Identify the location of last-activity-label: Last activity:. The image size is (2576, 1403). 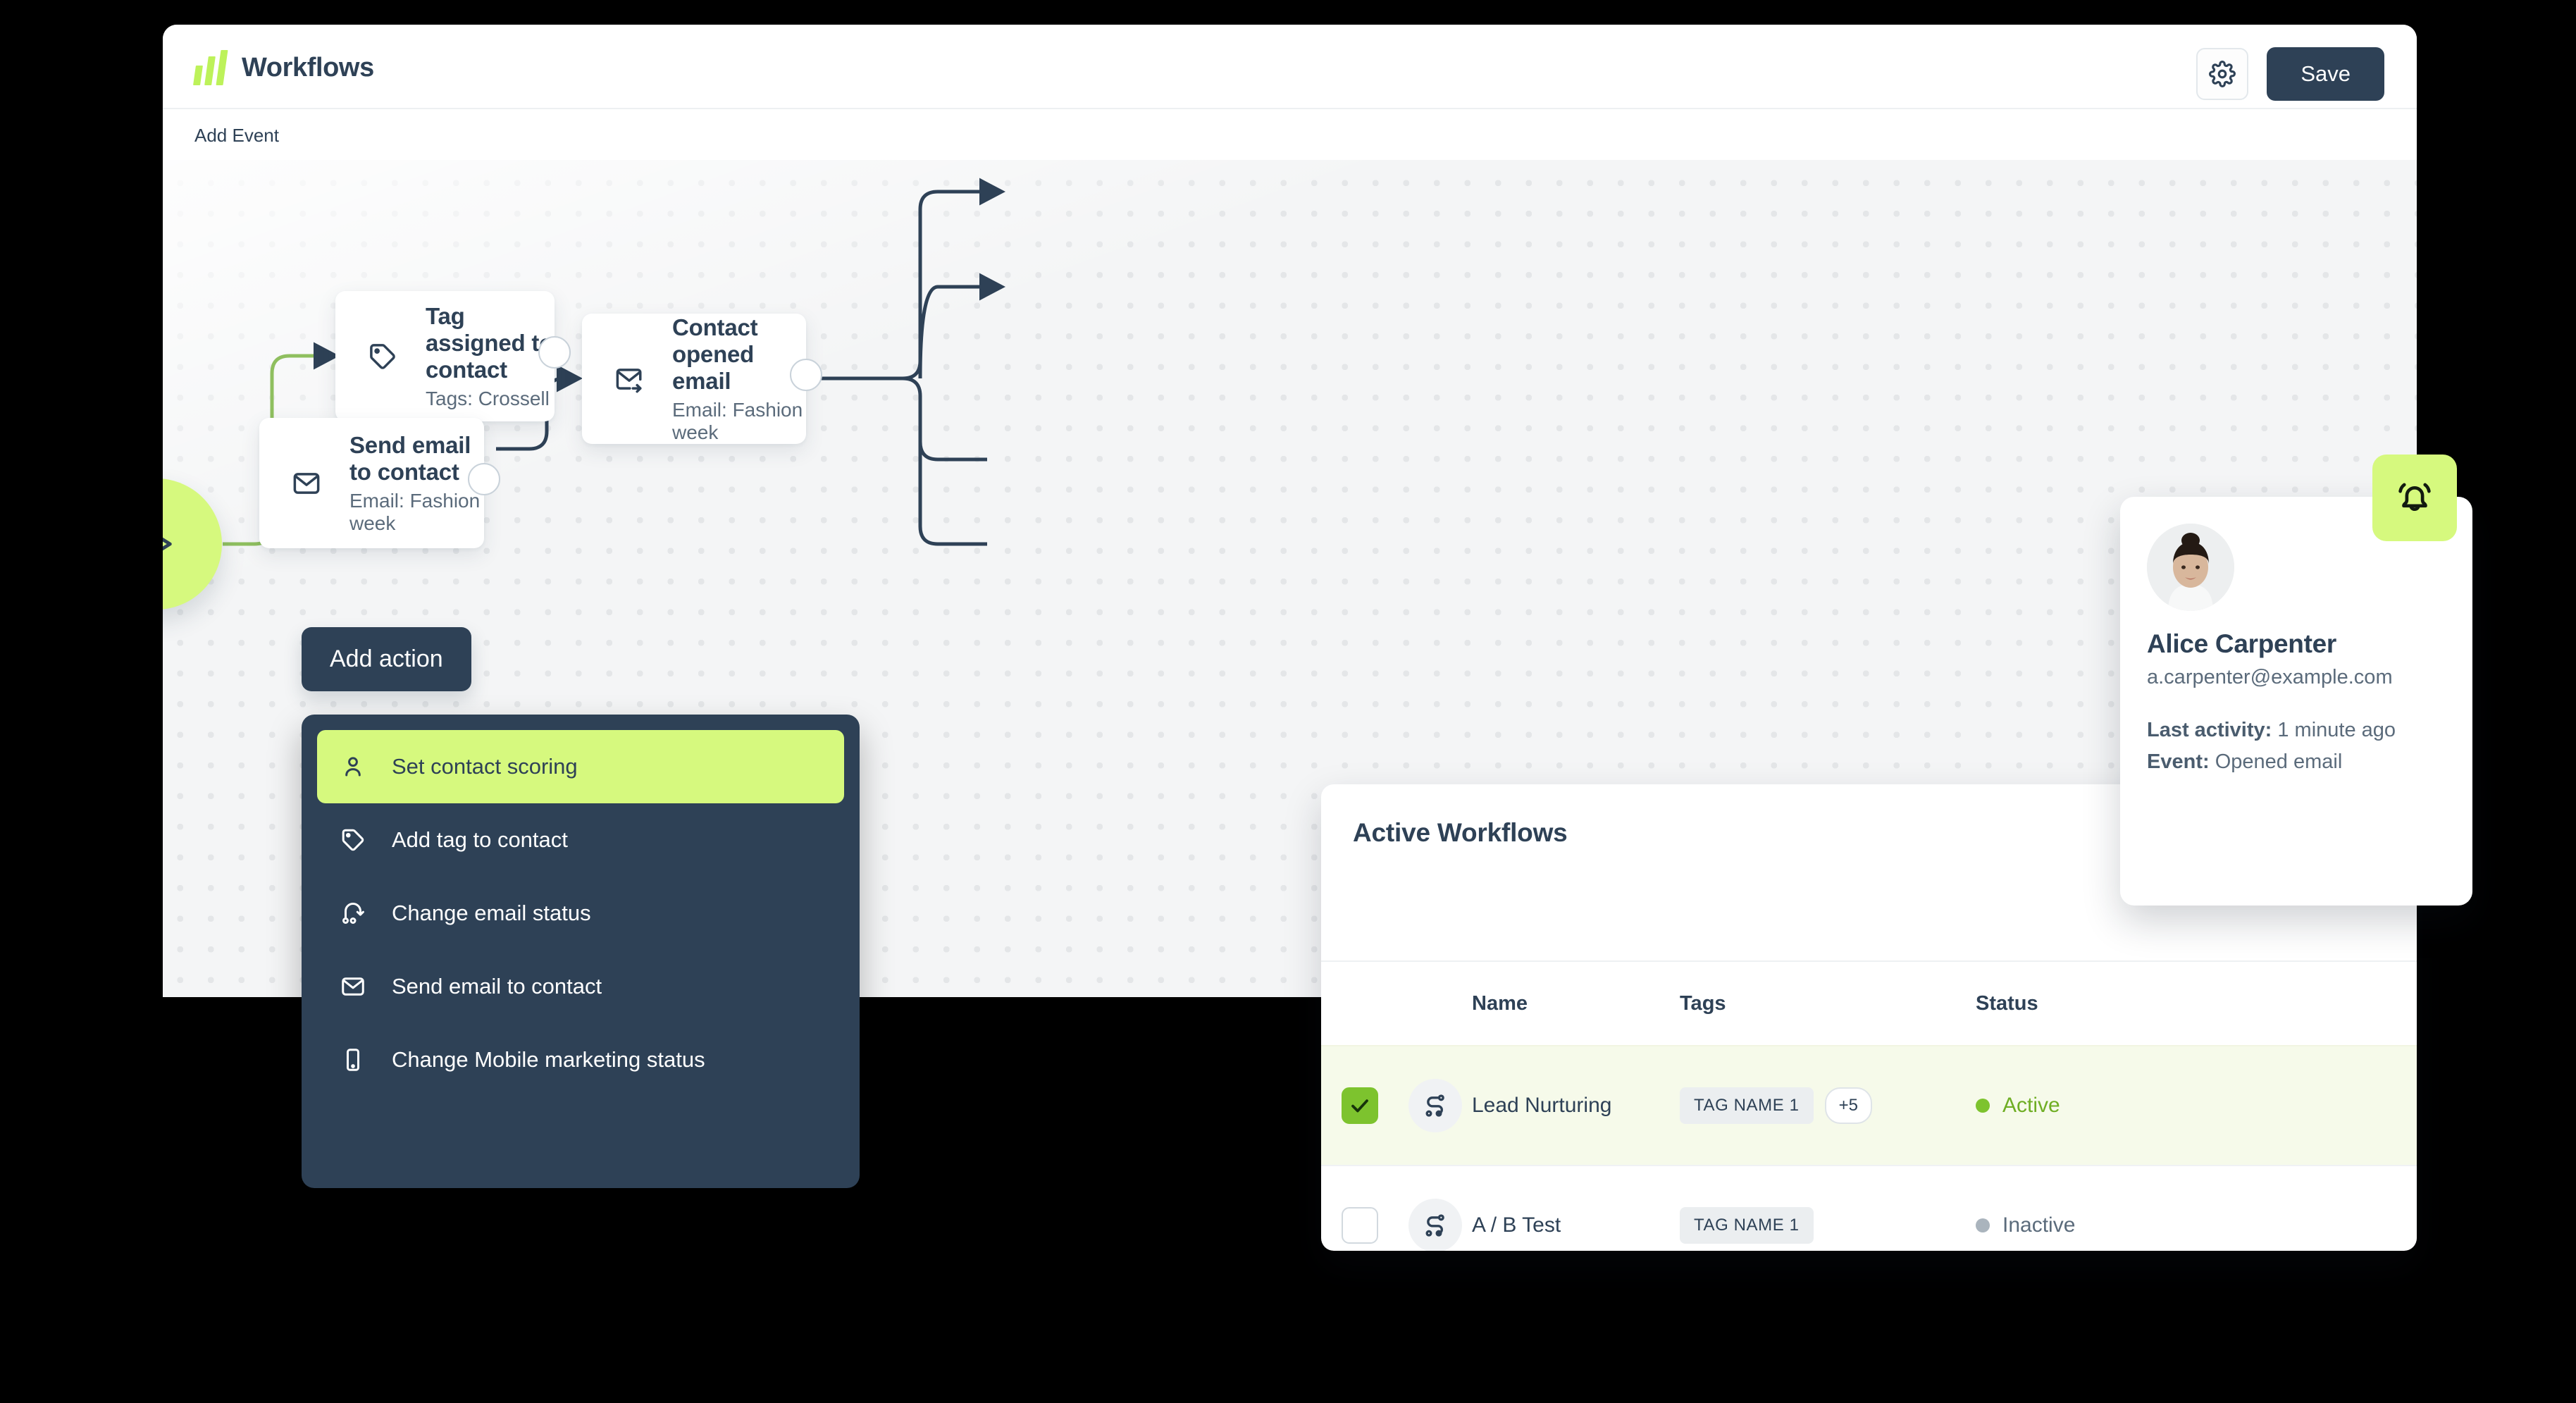
(2209, 730).